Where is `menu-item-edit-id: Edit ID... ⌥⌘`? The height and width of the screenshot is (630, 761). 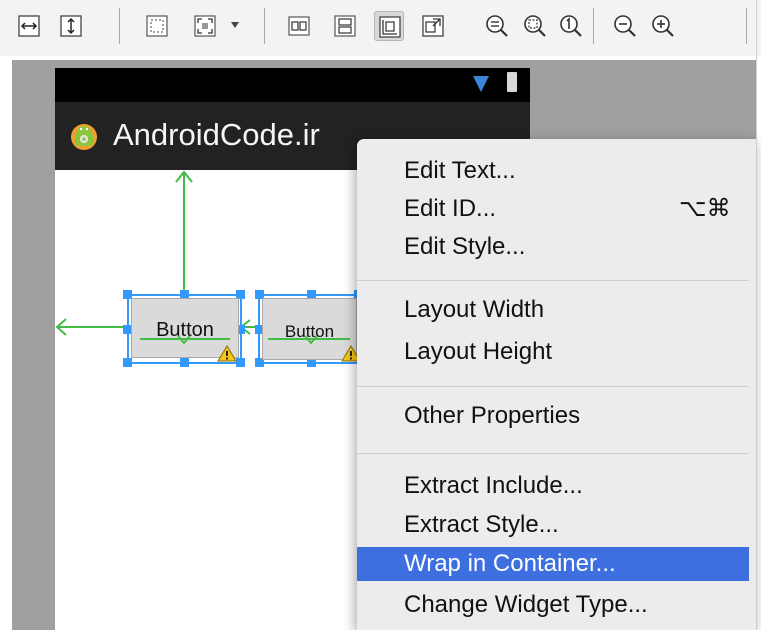
menu-item-edit-id: Edit ID... ⌥⌘ is located at coordinates (553, 209).